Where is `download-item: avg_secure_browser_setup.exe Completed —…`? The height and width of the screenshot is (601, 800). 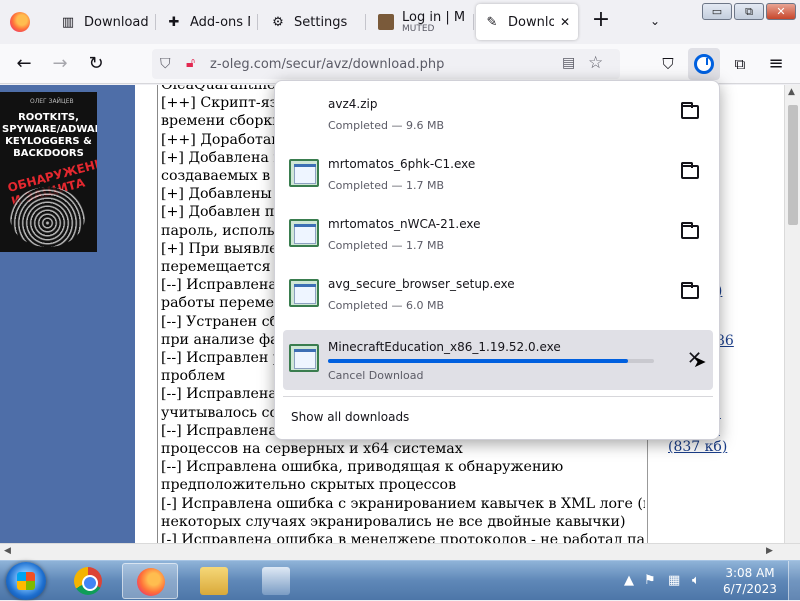 download-item: avg_secure_browser_setup.exe Completed —… is located at coordinates (498, 295).